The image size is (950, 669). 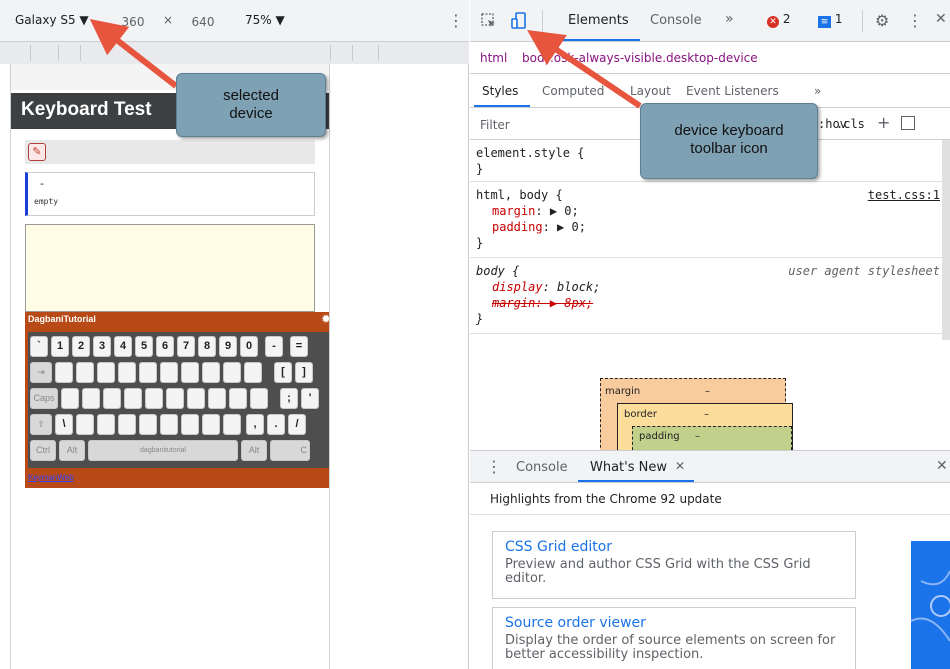 What do you see at coordinates (274, 346) in the screenshot?
I see `key: -` at bounding box center [274, 346].